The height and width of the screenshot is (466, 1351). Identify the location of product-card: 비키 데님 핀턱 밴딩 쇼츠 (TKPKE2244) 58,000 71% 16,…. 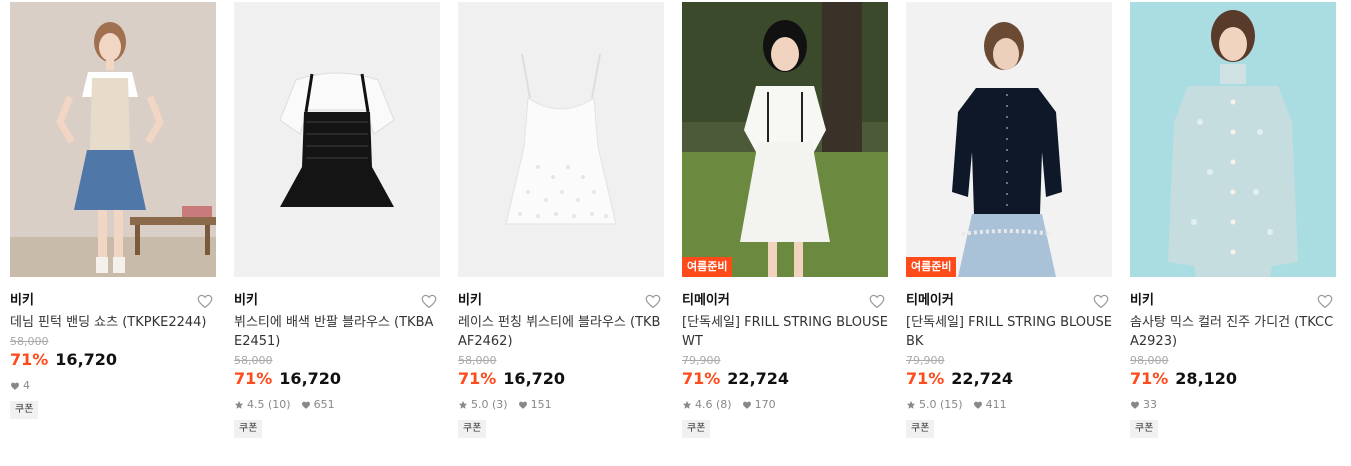
(113, 210).